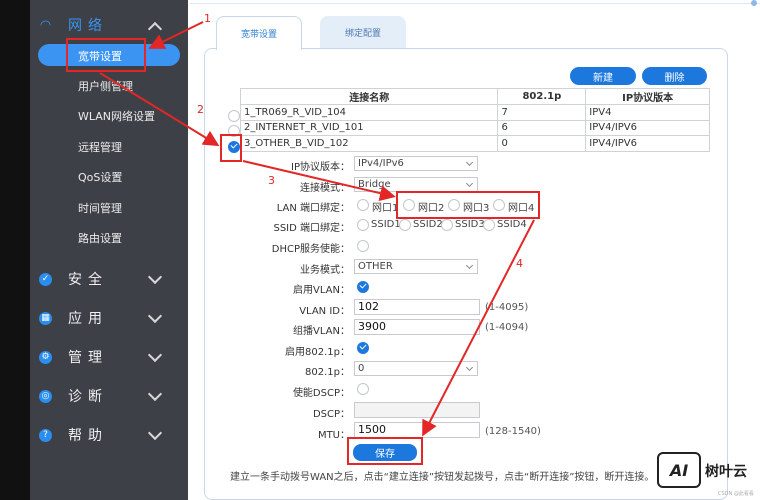 This screenshot has height=500, width=760. Describe the element at coordinates (679, 470) in the screenshot. I see `watermark-logo: AI` at that location.